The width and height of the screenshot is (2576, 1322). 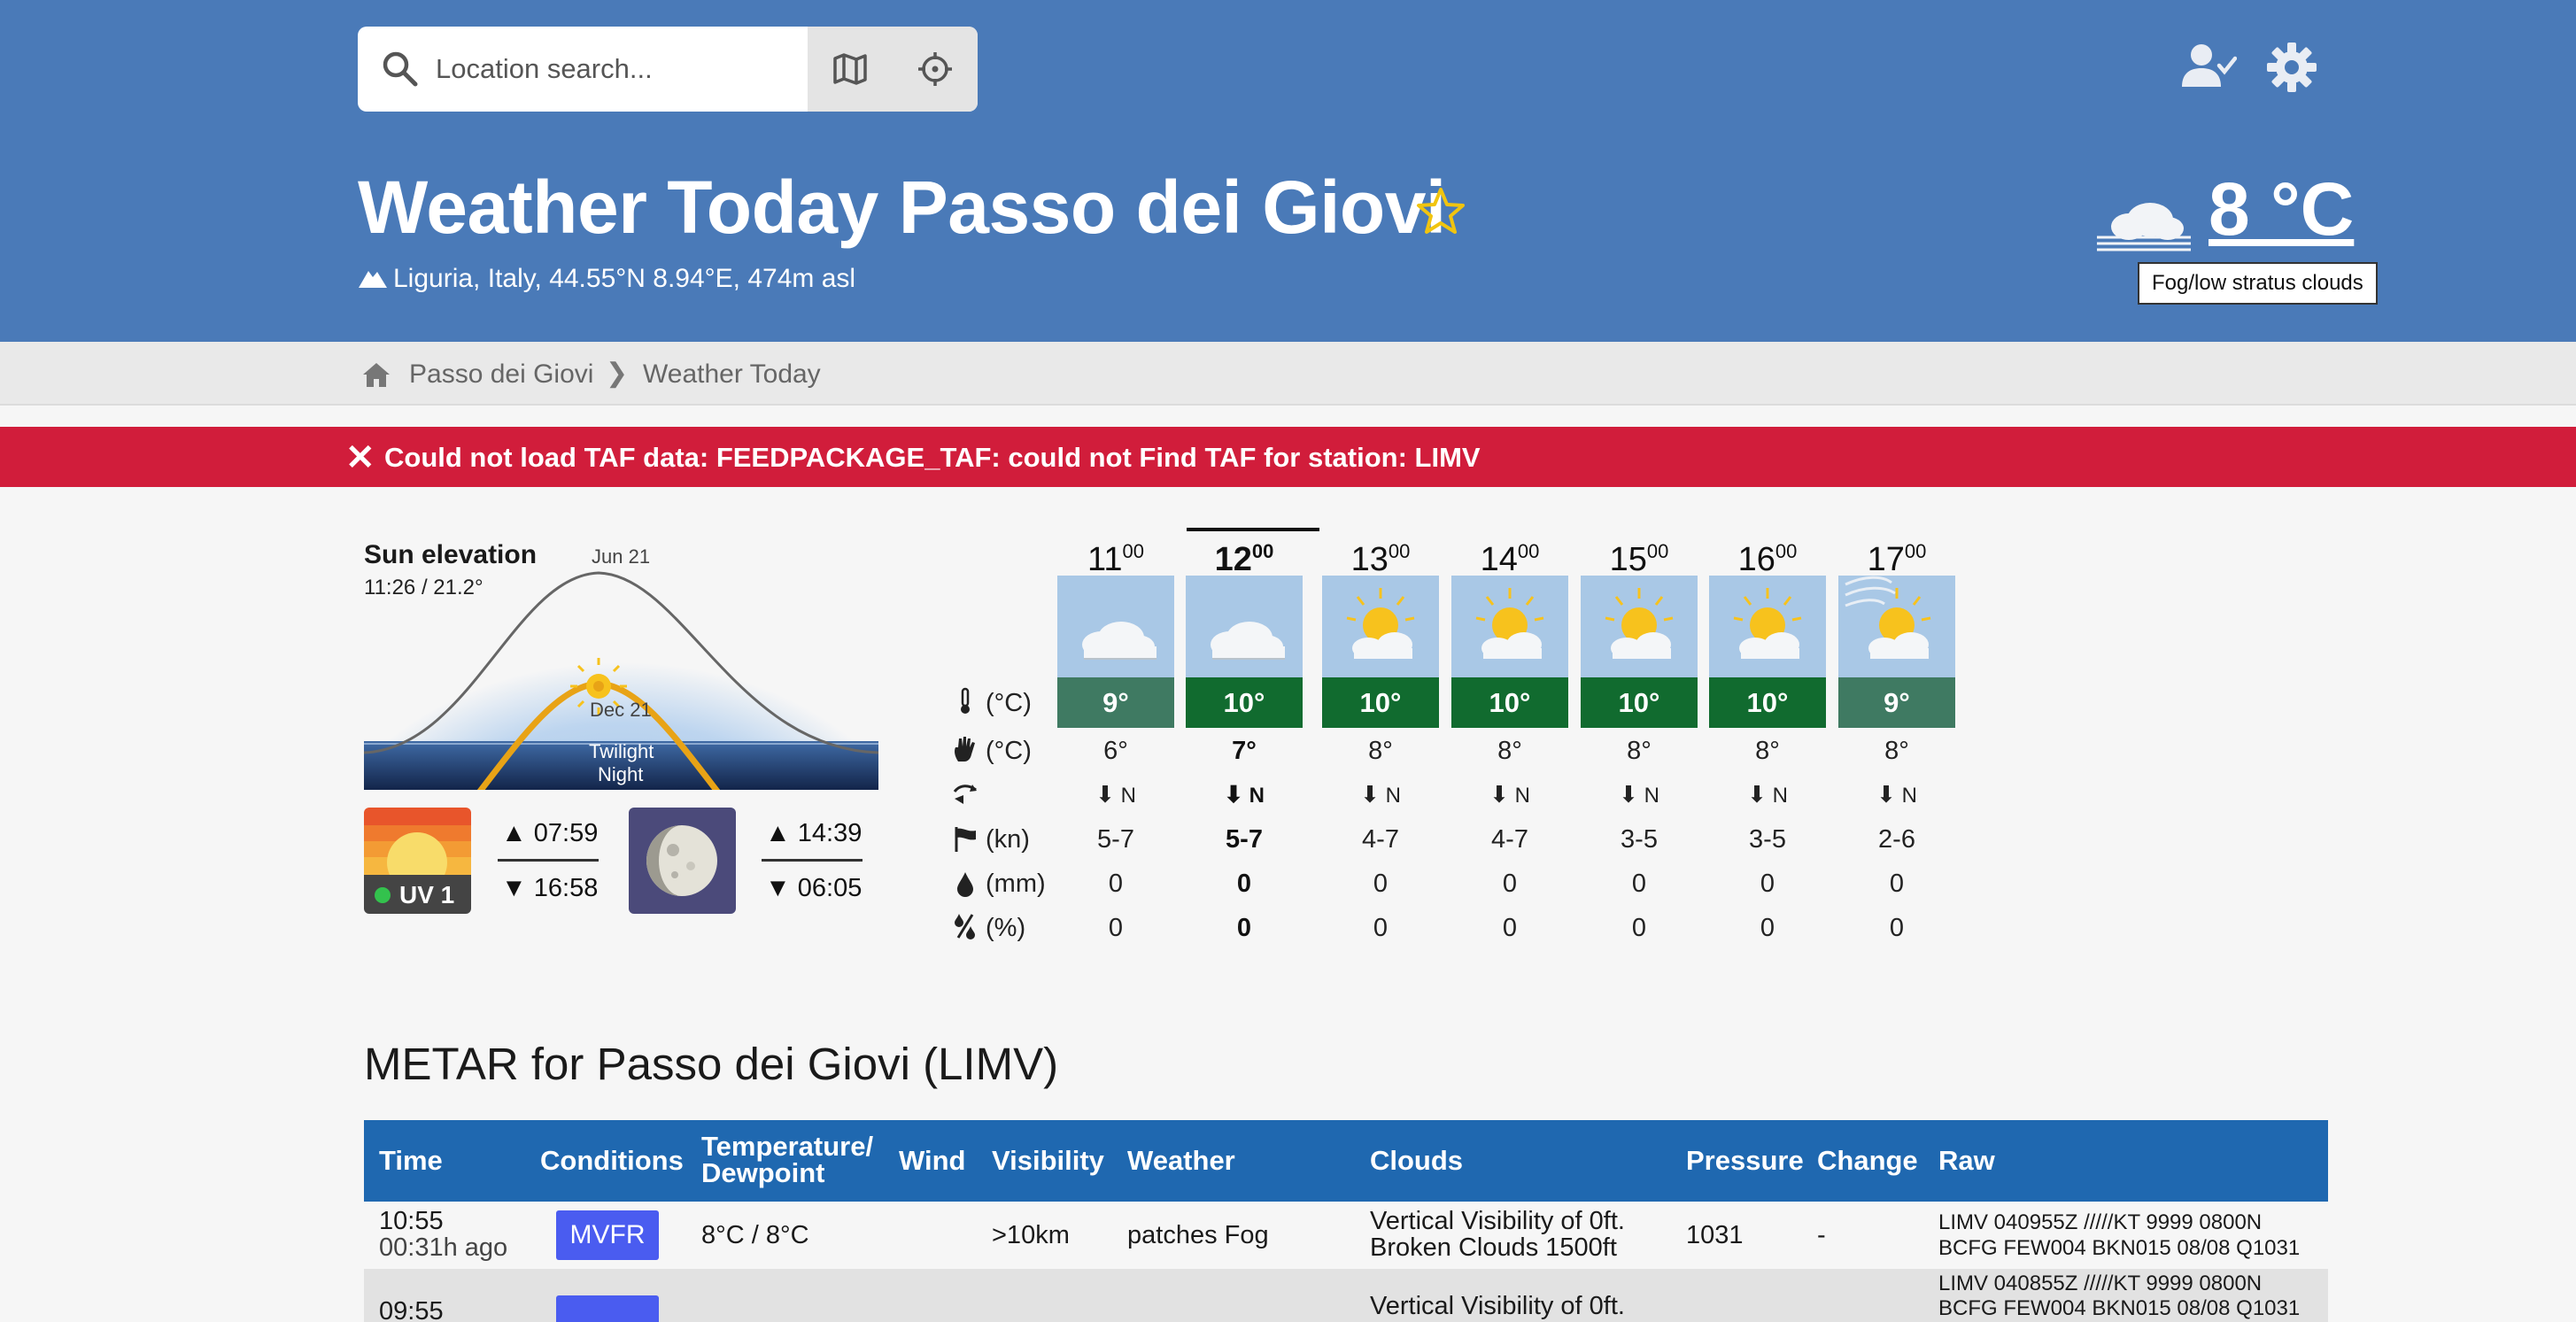 I want to click on column-header: Visibility, so click(x=1048, y=1160).